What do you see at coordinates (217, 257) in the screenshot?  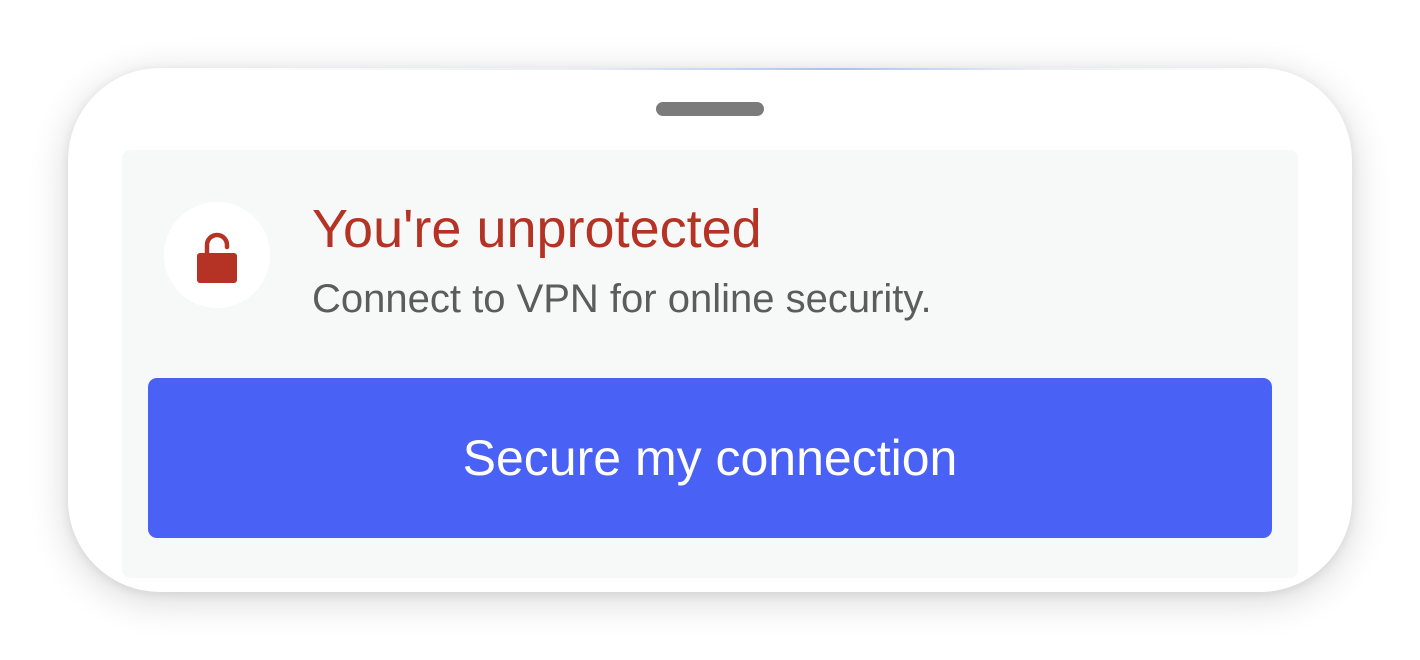 I see `unlocked-padlock-icon` at bounding box center [217, 257].